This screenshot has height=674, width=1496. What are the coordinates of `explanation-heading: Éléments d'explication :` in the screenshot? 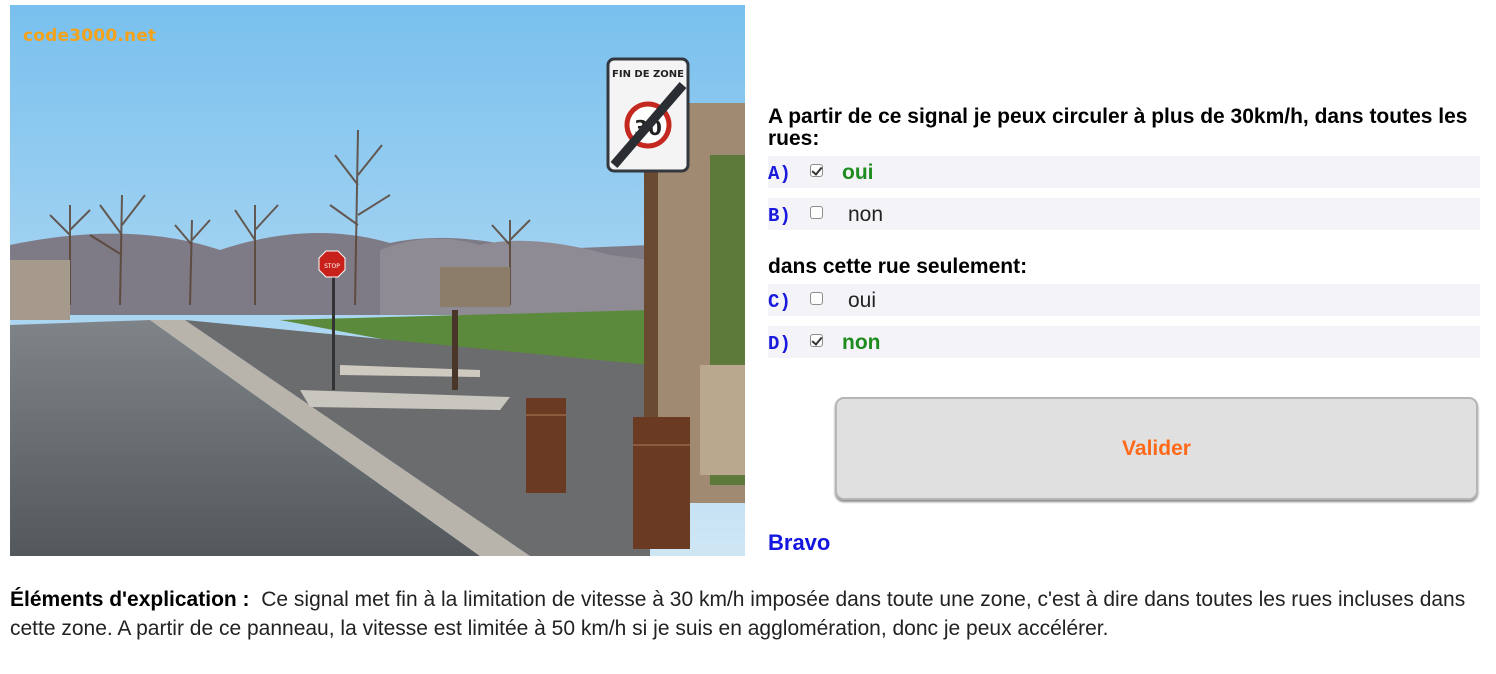 It's located at (130, 599).